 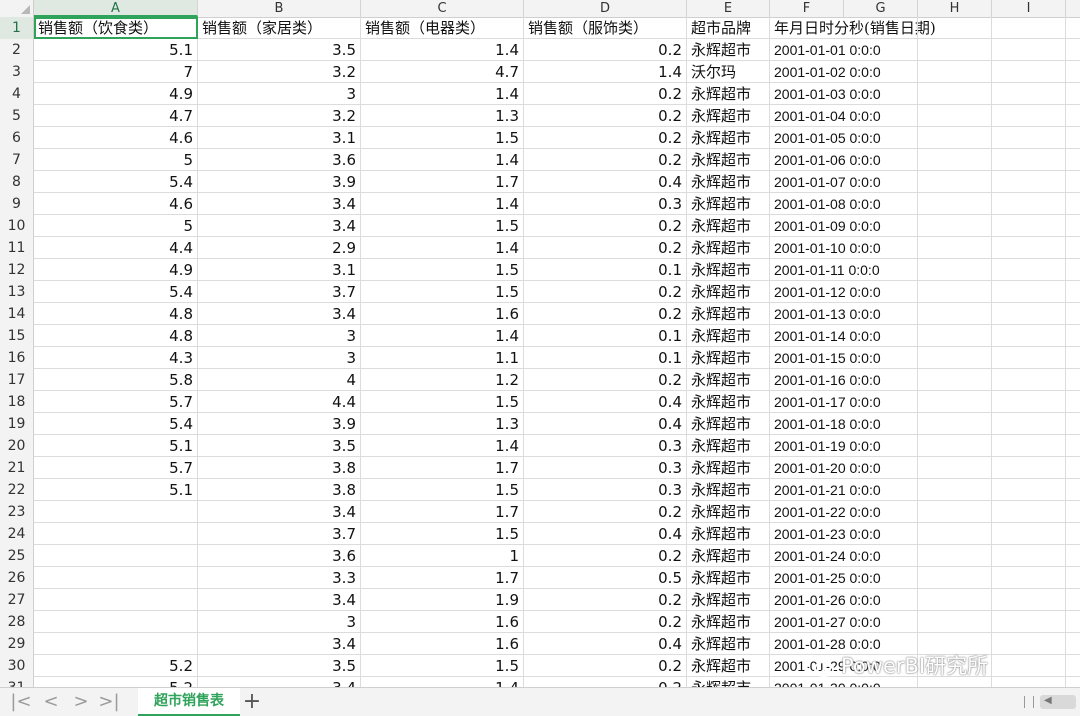 What do you see at coordinates (279, 50) in the screenshot?
I see `cell-b: 3.5` at bounding box center [279, 50].